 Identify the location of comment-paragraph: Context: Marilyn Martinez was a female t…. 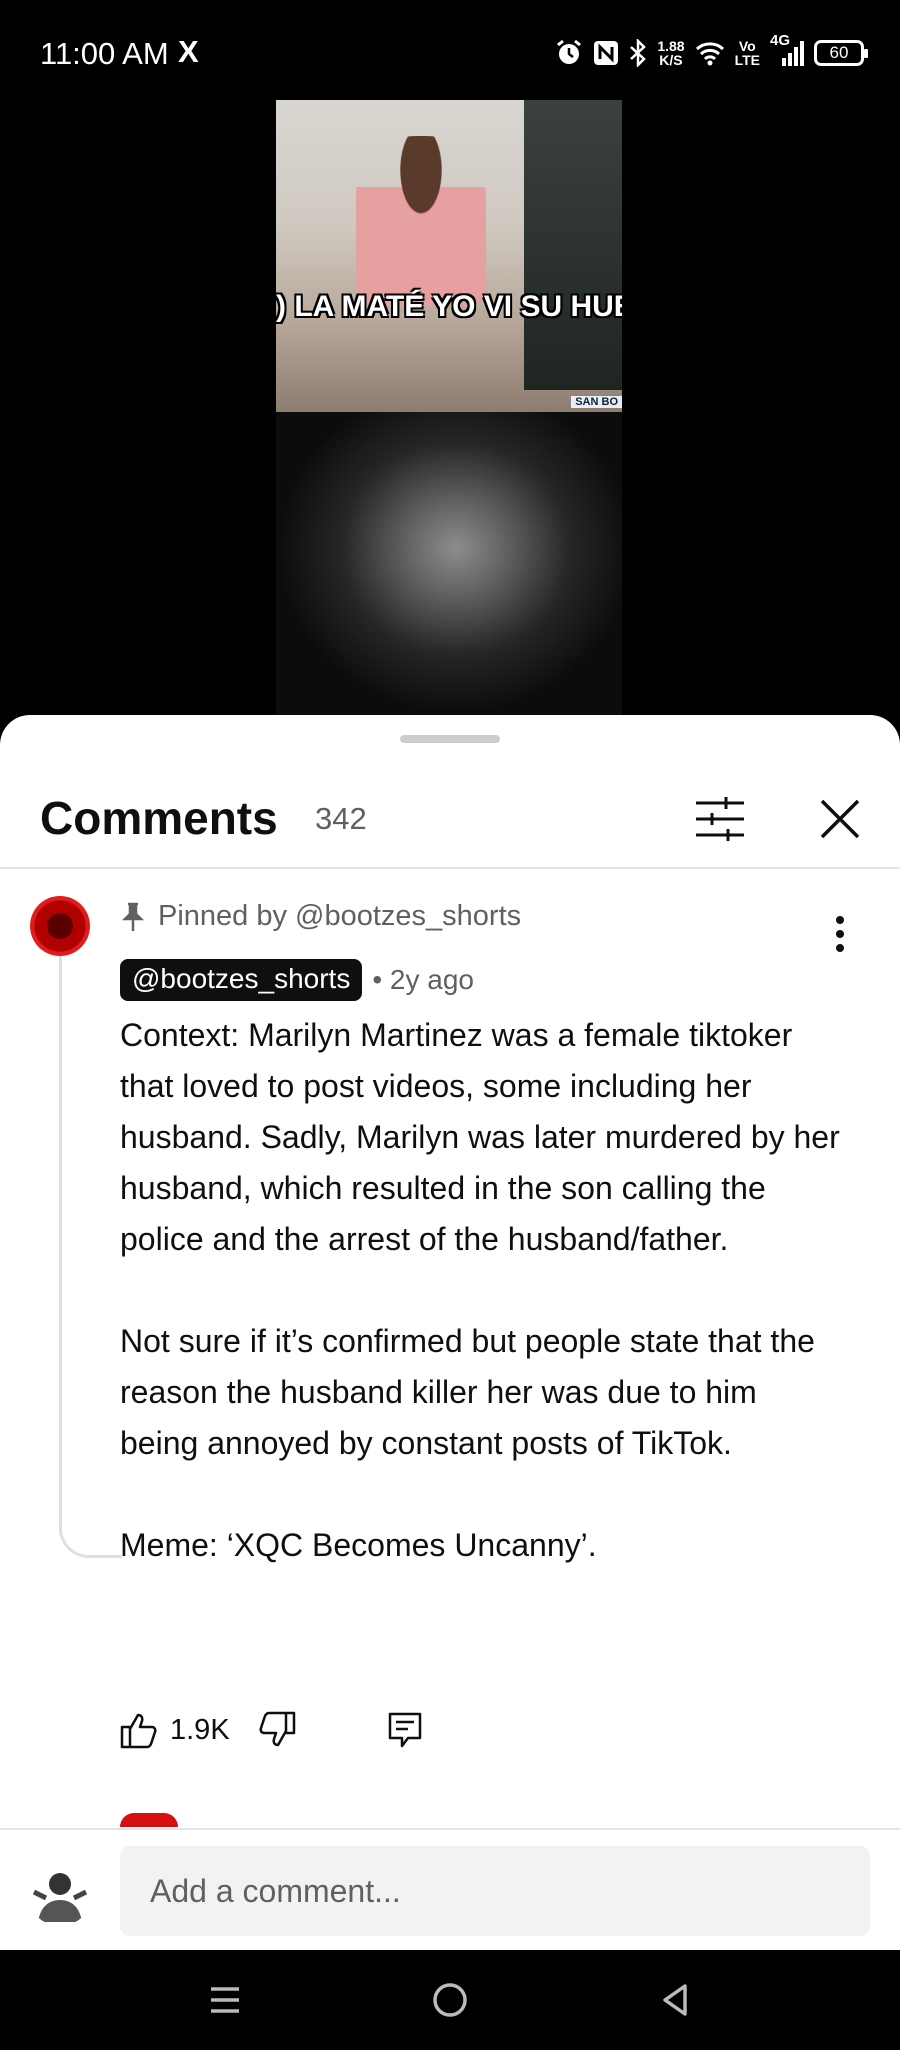
(480, 1137).